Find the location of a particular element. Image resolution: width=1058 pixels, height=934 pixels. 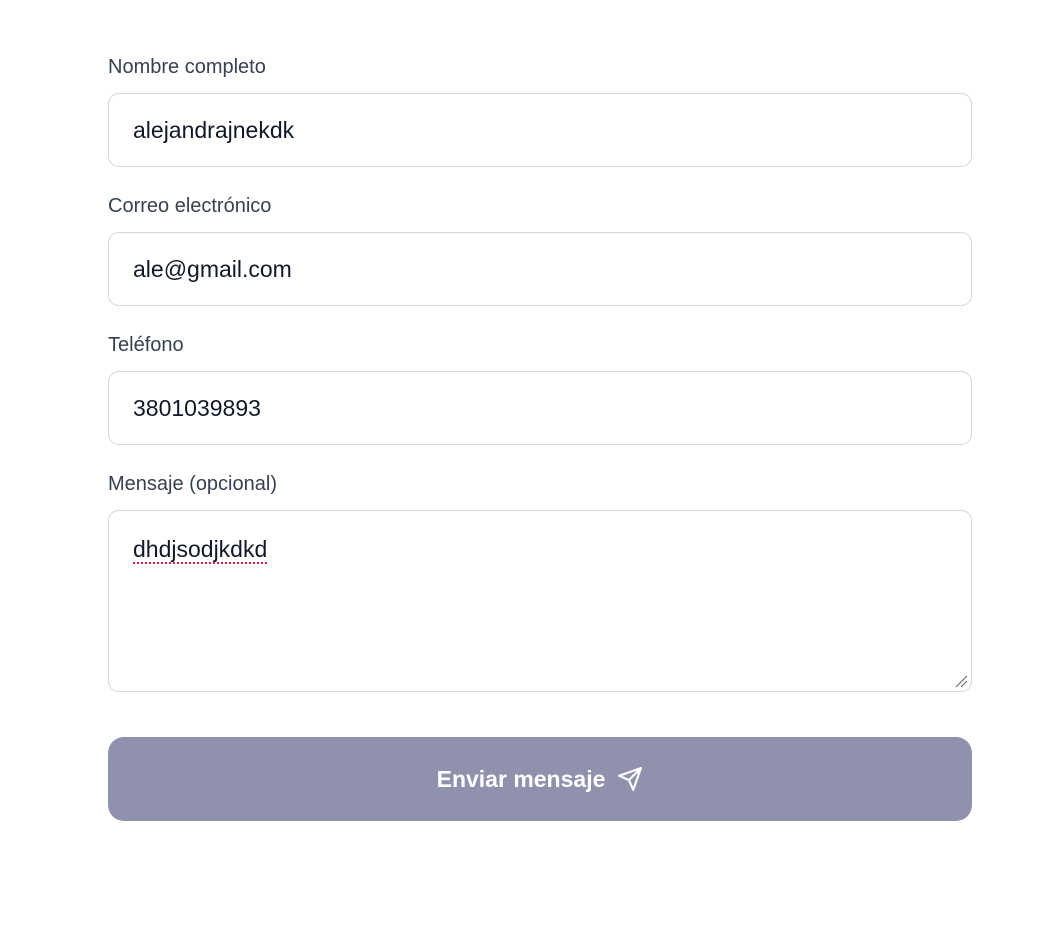

name-field-group: Nombre completo alejandrajnekdk is located at coordinates (540, 110).